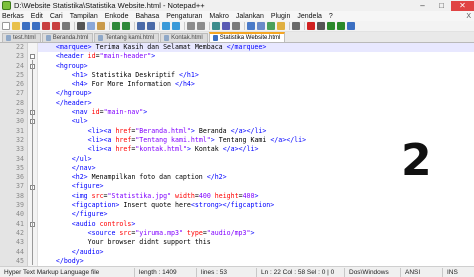 This screenshot has height=277, width=474. What do you see at coordinates (236, 26) in the screenshot?
I see `indent-guide-icon` at bounding box center [236, 26].